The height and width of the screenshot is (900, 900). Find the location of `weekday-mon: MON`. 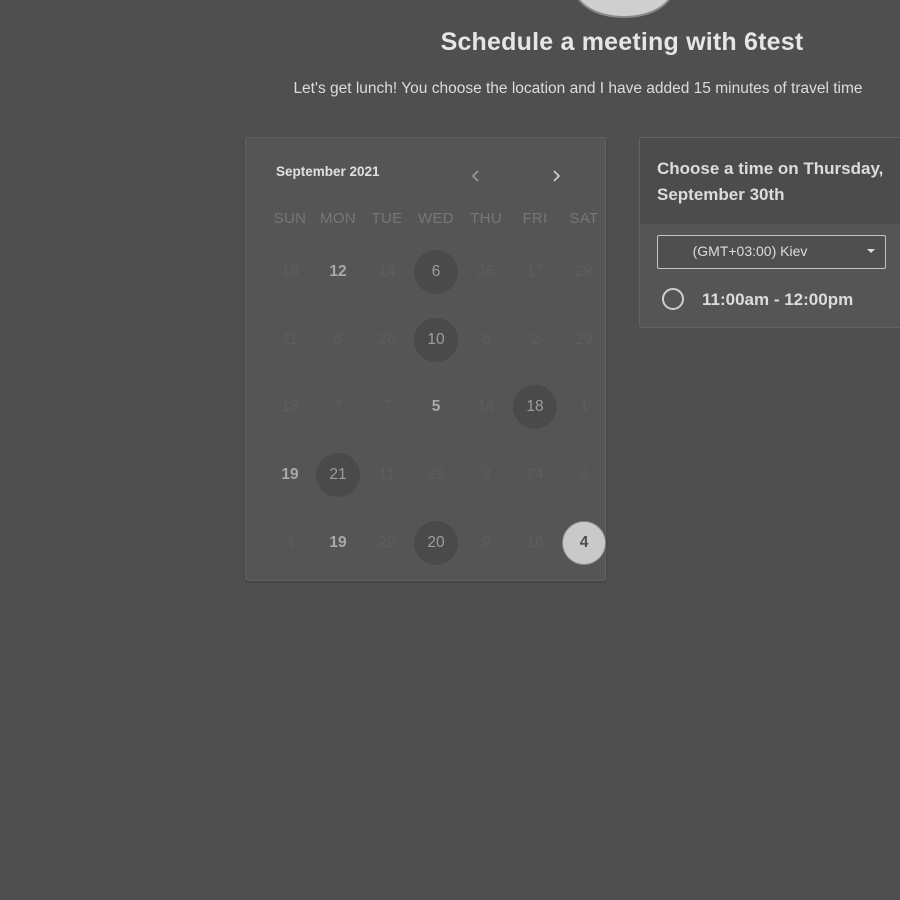

weekday-mon: MON is located at coordinates (338, 218).